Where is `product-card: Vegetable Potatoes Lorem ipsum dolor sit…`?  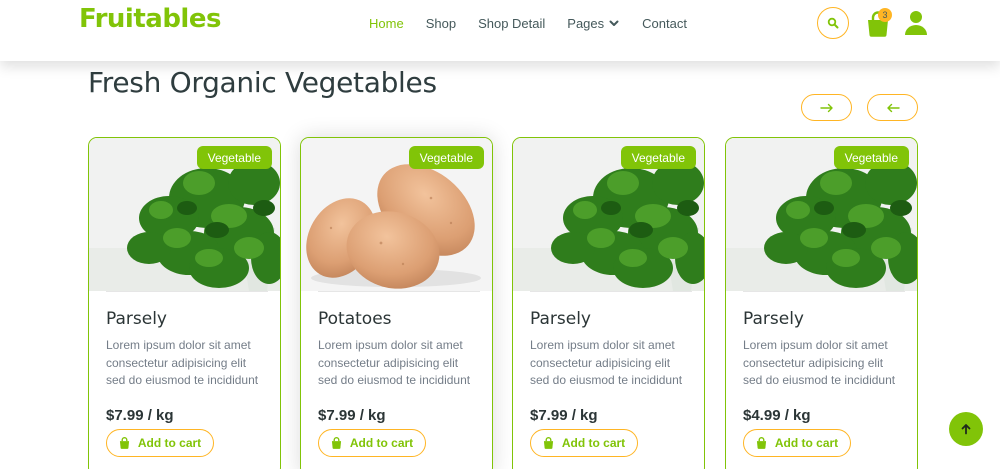
product-card: Vegetable Potatoes Lorem ipsum dolor sit… is located at coordinates (396, 303).